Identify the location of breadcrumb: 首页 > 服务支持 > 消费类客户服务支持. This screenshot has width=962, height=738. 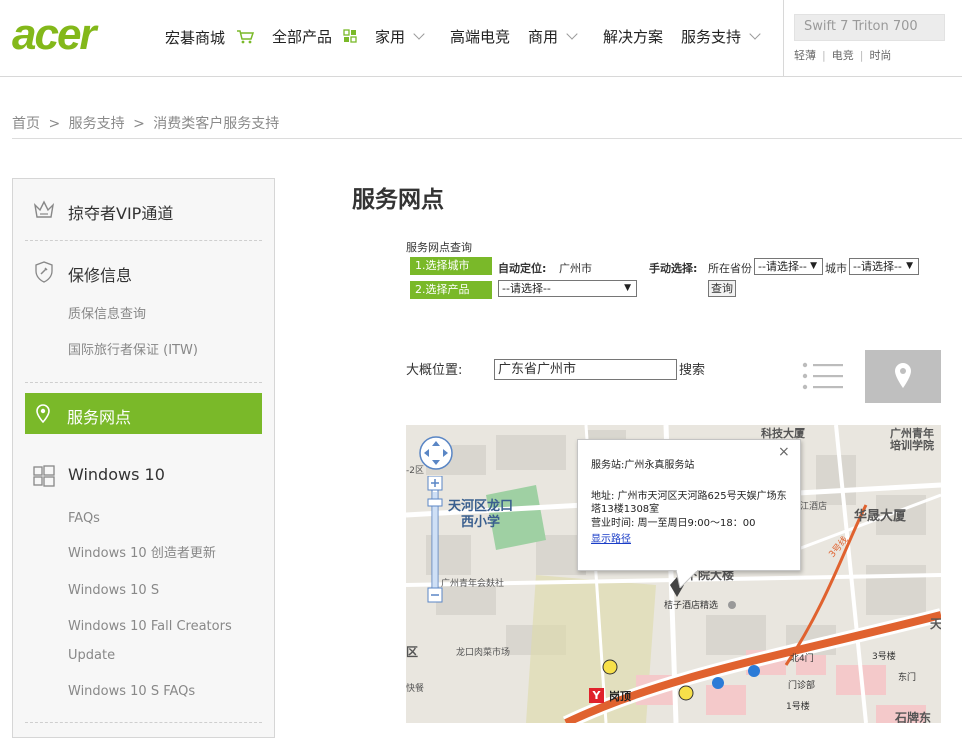
(145, 123).